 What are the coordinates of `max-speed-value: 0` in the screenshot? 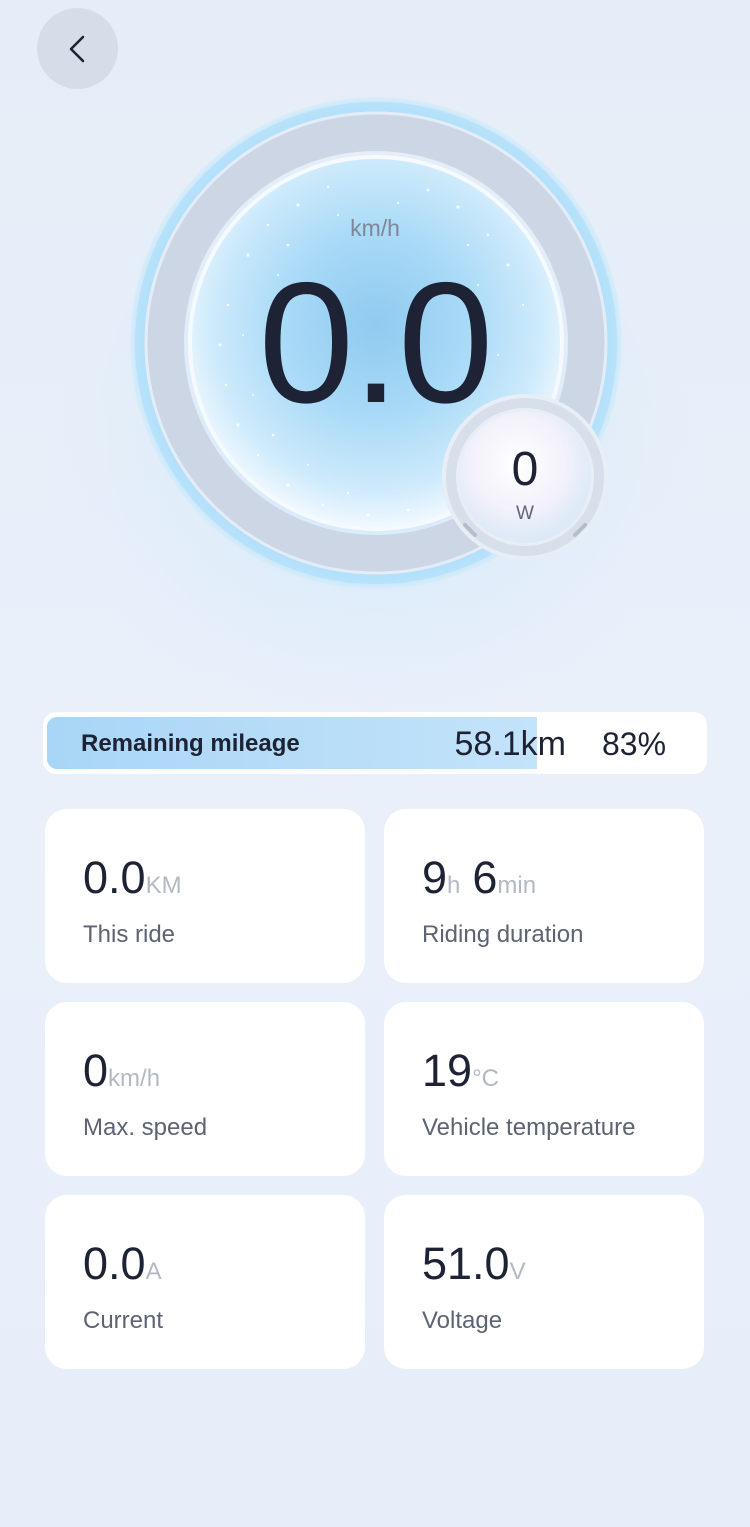 It's located at (96, 1070).